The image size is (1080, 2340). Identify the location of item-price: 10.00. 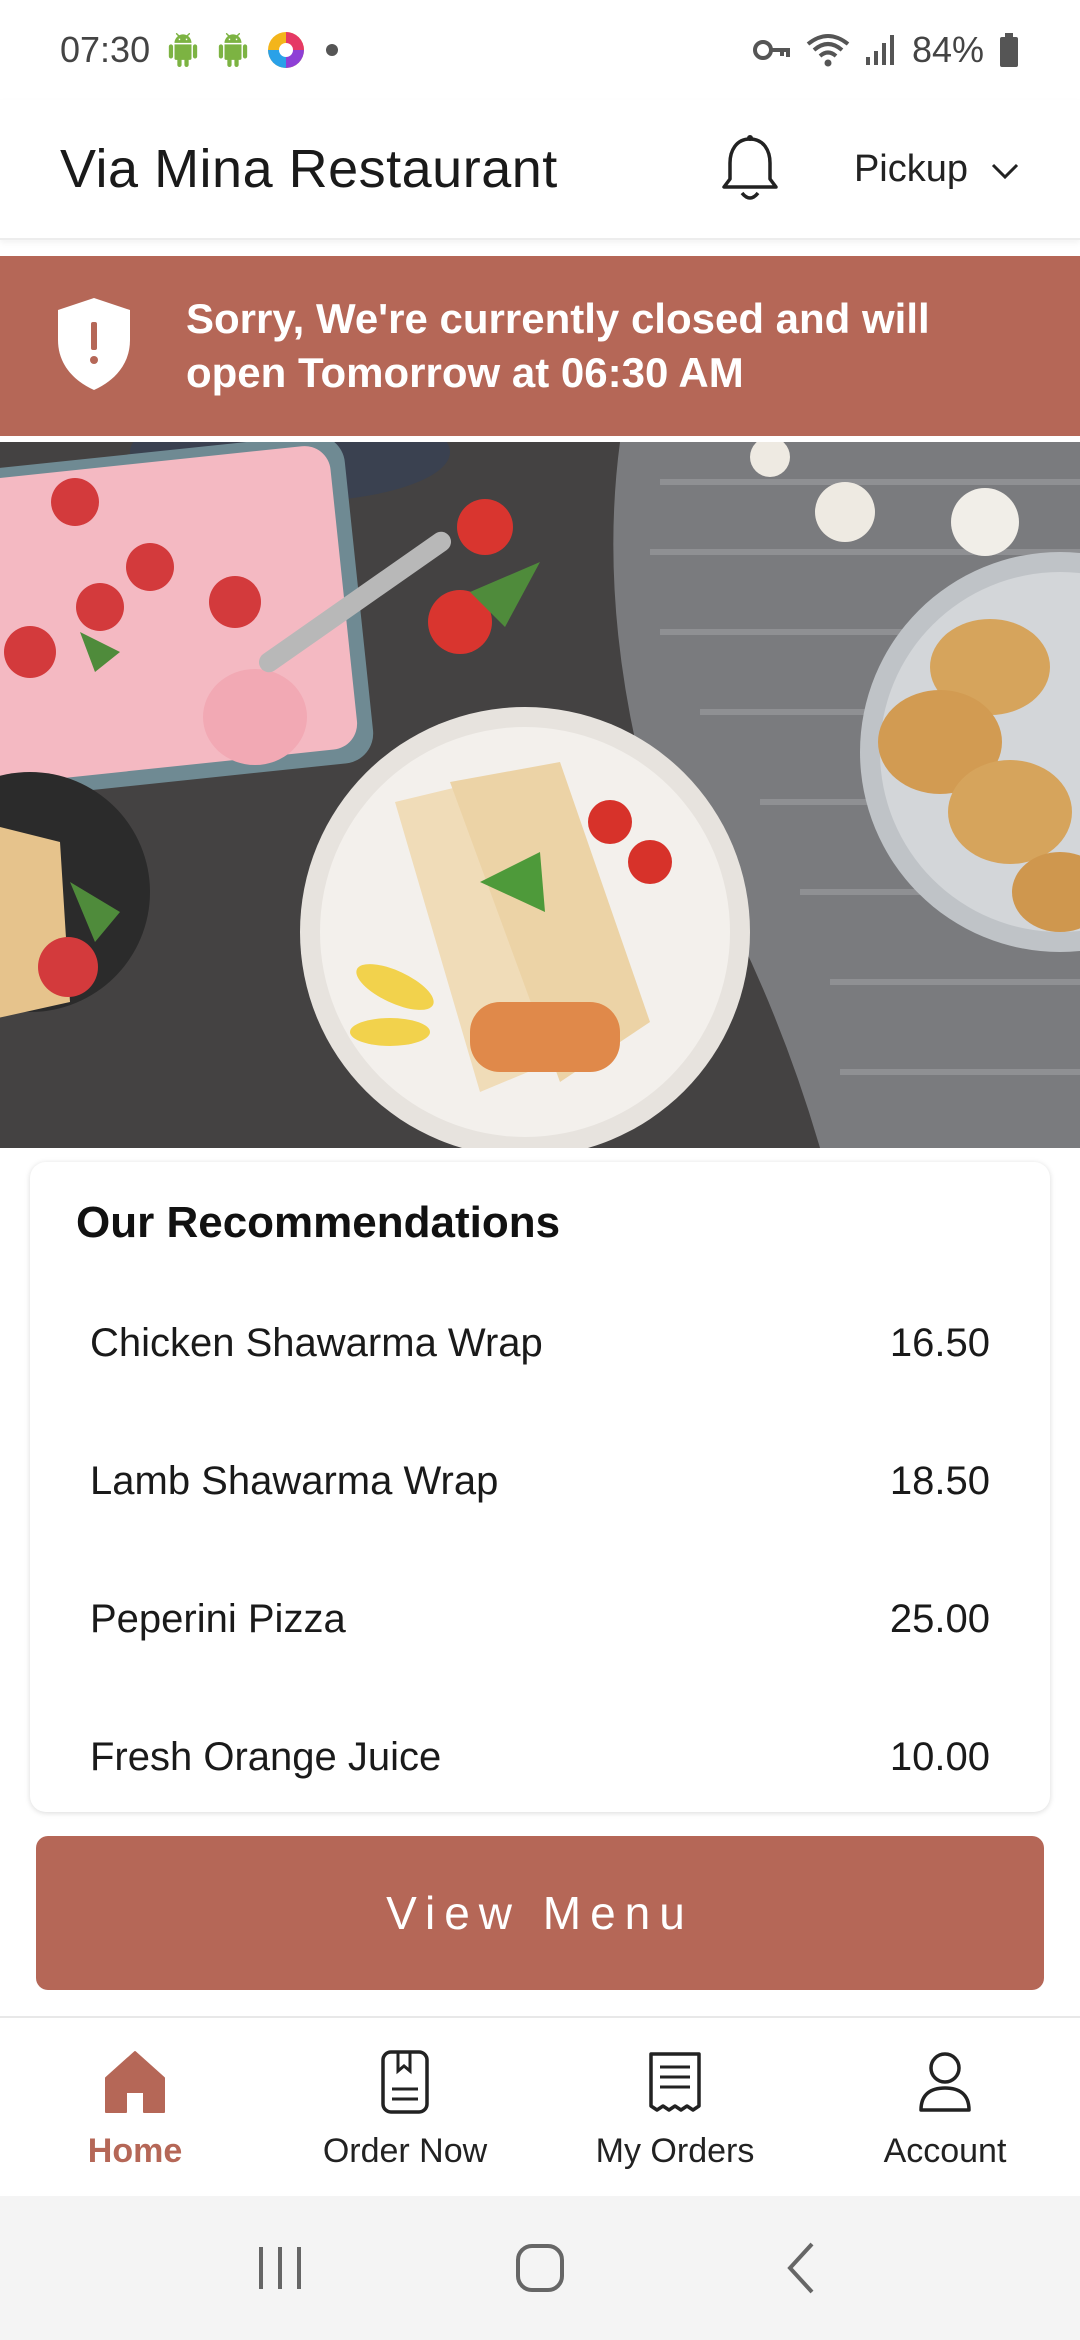
(939, 1756).